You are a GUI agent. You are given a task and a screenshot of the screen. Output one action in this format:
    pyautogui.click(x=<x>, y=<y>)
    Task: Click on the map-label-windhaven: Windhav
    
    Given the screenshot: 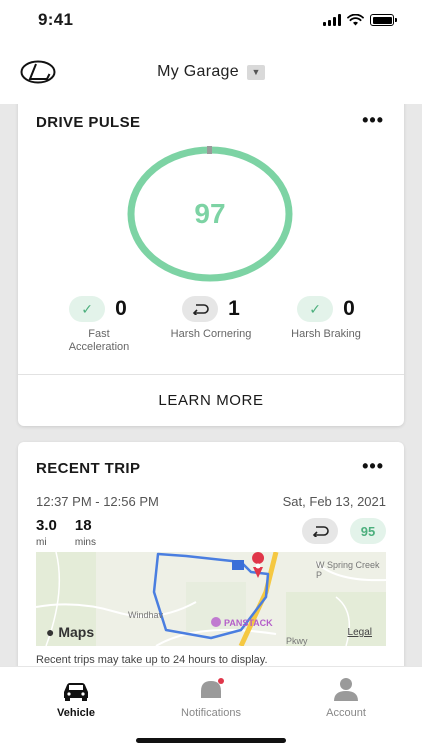 What is the action you would take?
    pyautogui.click(x=146, y=615)
    